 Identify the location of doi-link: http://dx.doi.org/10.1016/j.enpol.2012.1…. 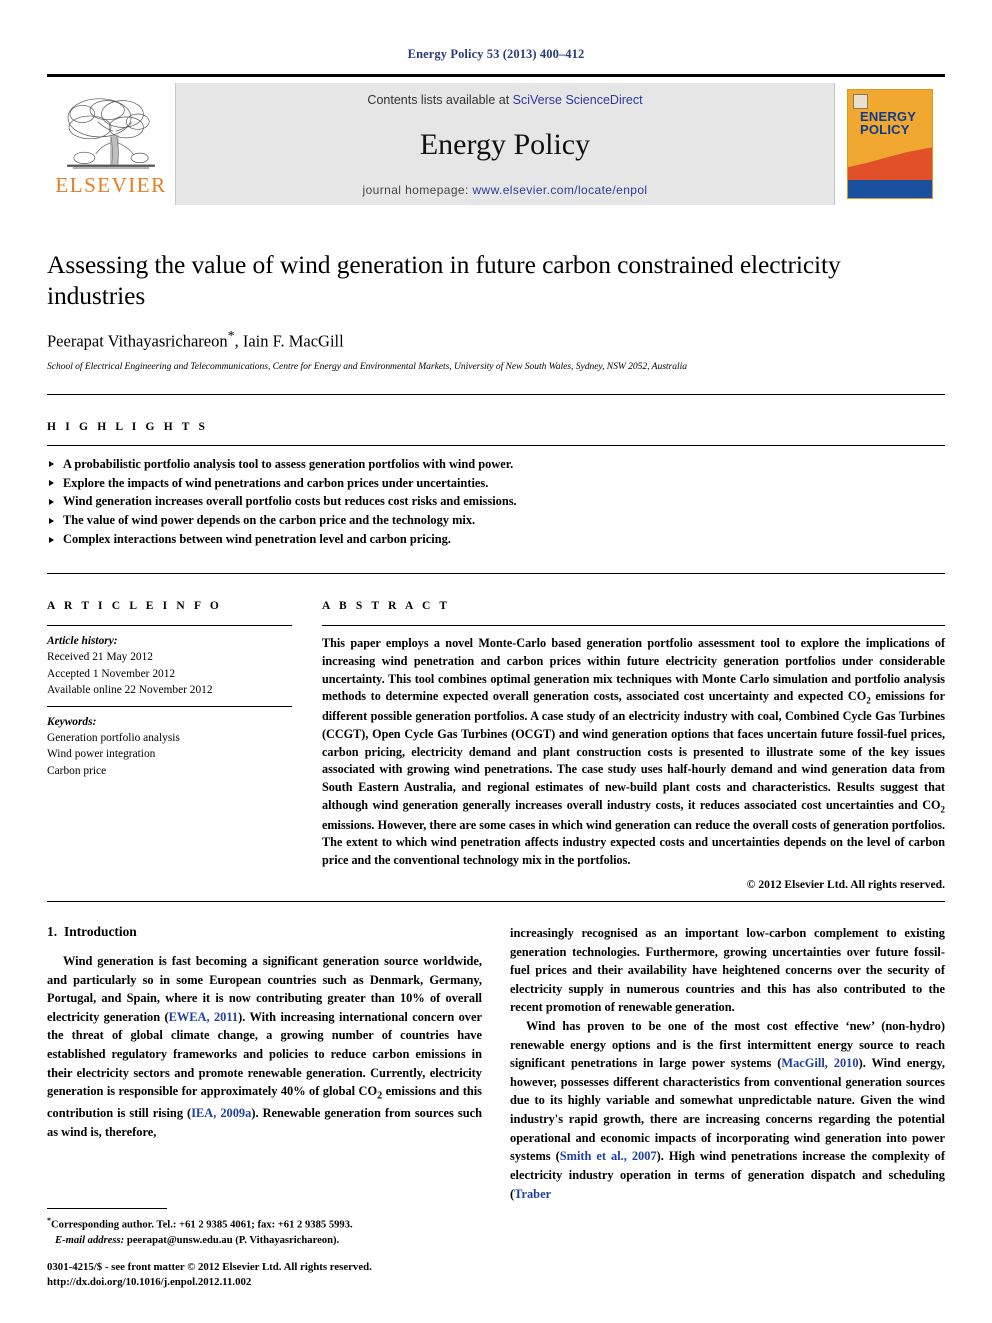
(262, 1283).